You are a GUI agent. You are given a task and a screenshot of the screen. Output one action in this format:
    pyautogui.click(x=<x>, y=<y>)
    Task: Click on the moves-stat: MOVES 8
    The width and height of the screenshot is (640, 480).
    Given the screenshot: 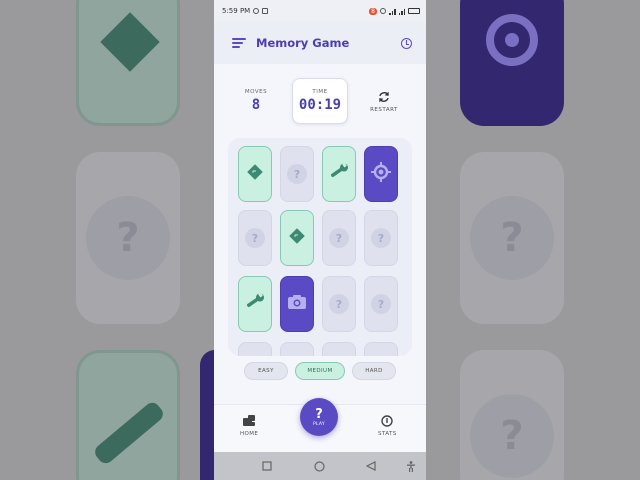 What is the action you would take?
    pyautogui.click(x=256, y=101)
    